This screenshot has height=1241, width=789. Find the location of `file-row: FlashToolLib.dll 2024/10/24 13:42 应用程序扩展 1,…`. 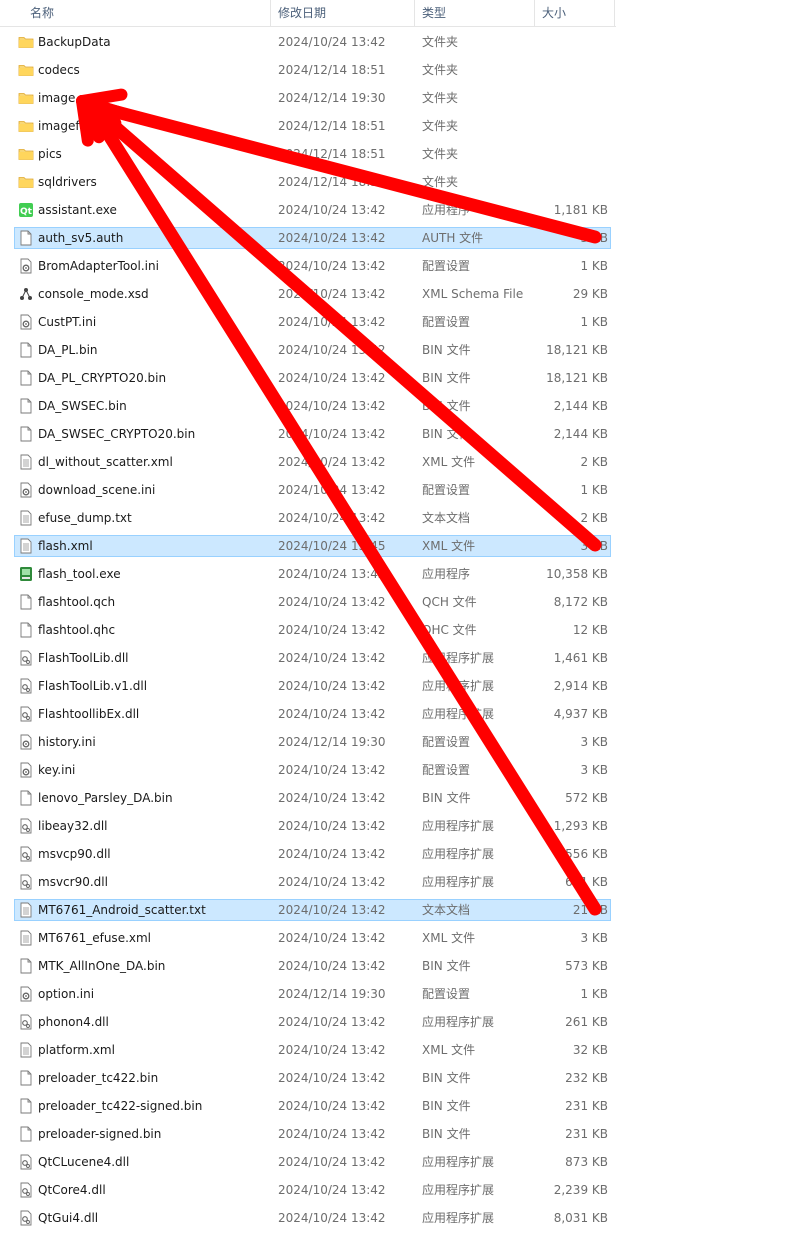

file-row: FlashToolLib.dll 2024/10/24 13:42 应用程序扩展 1,… is located at coordinates (312, 658).